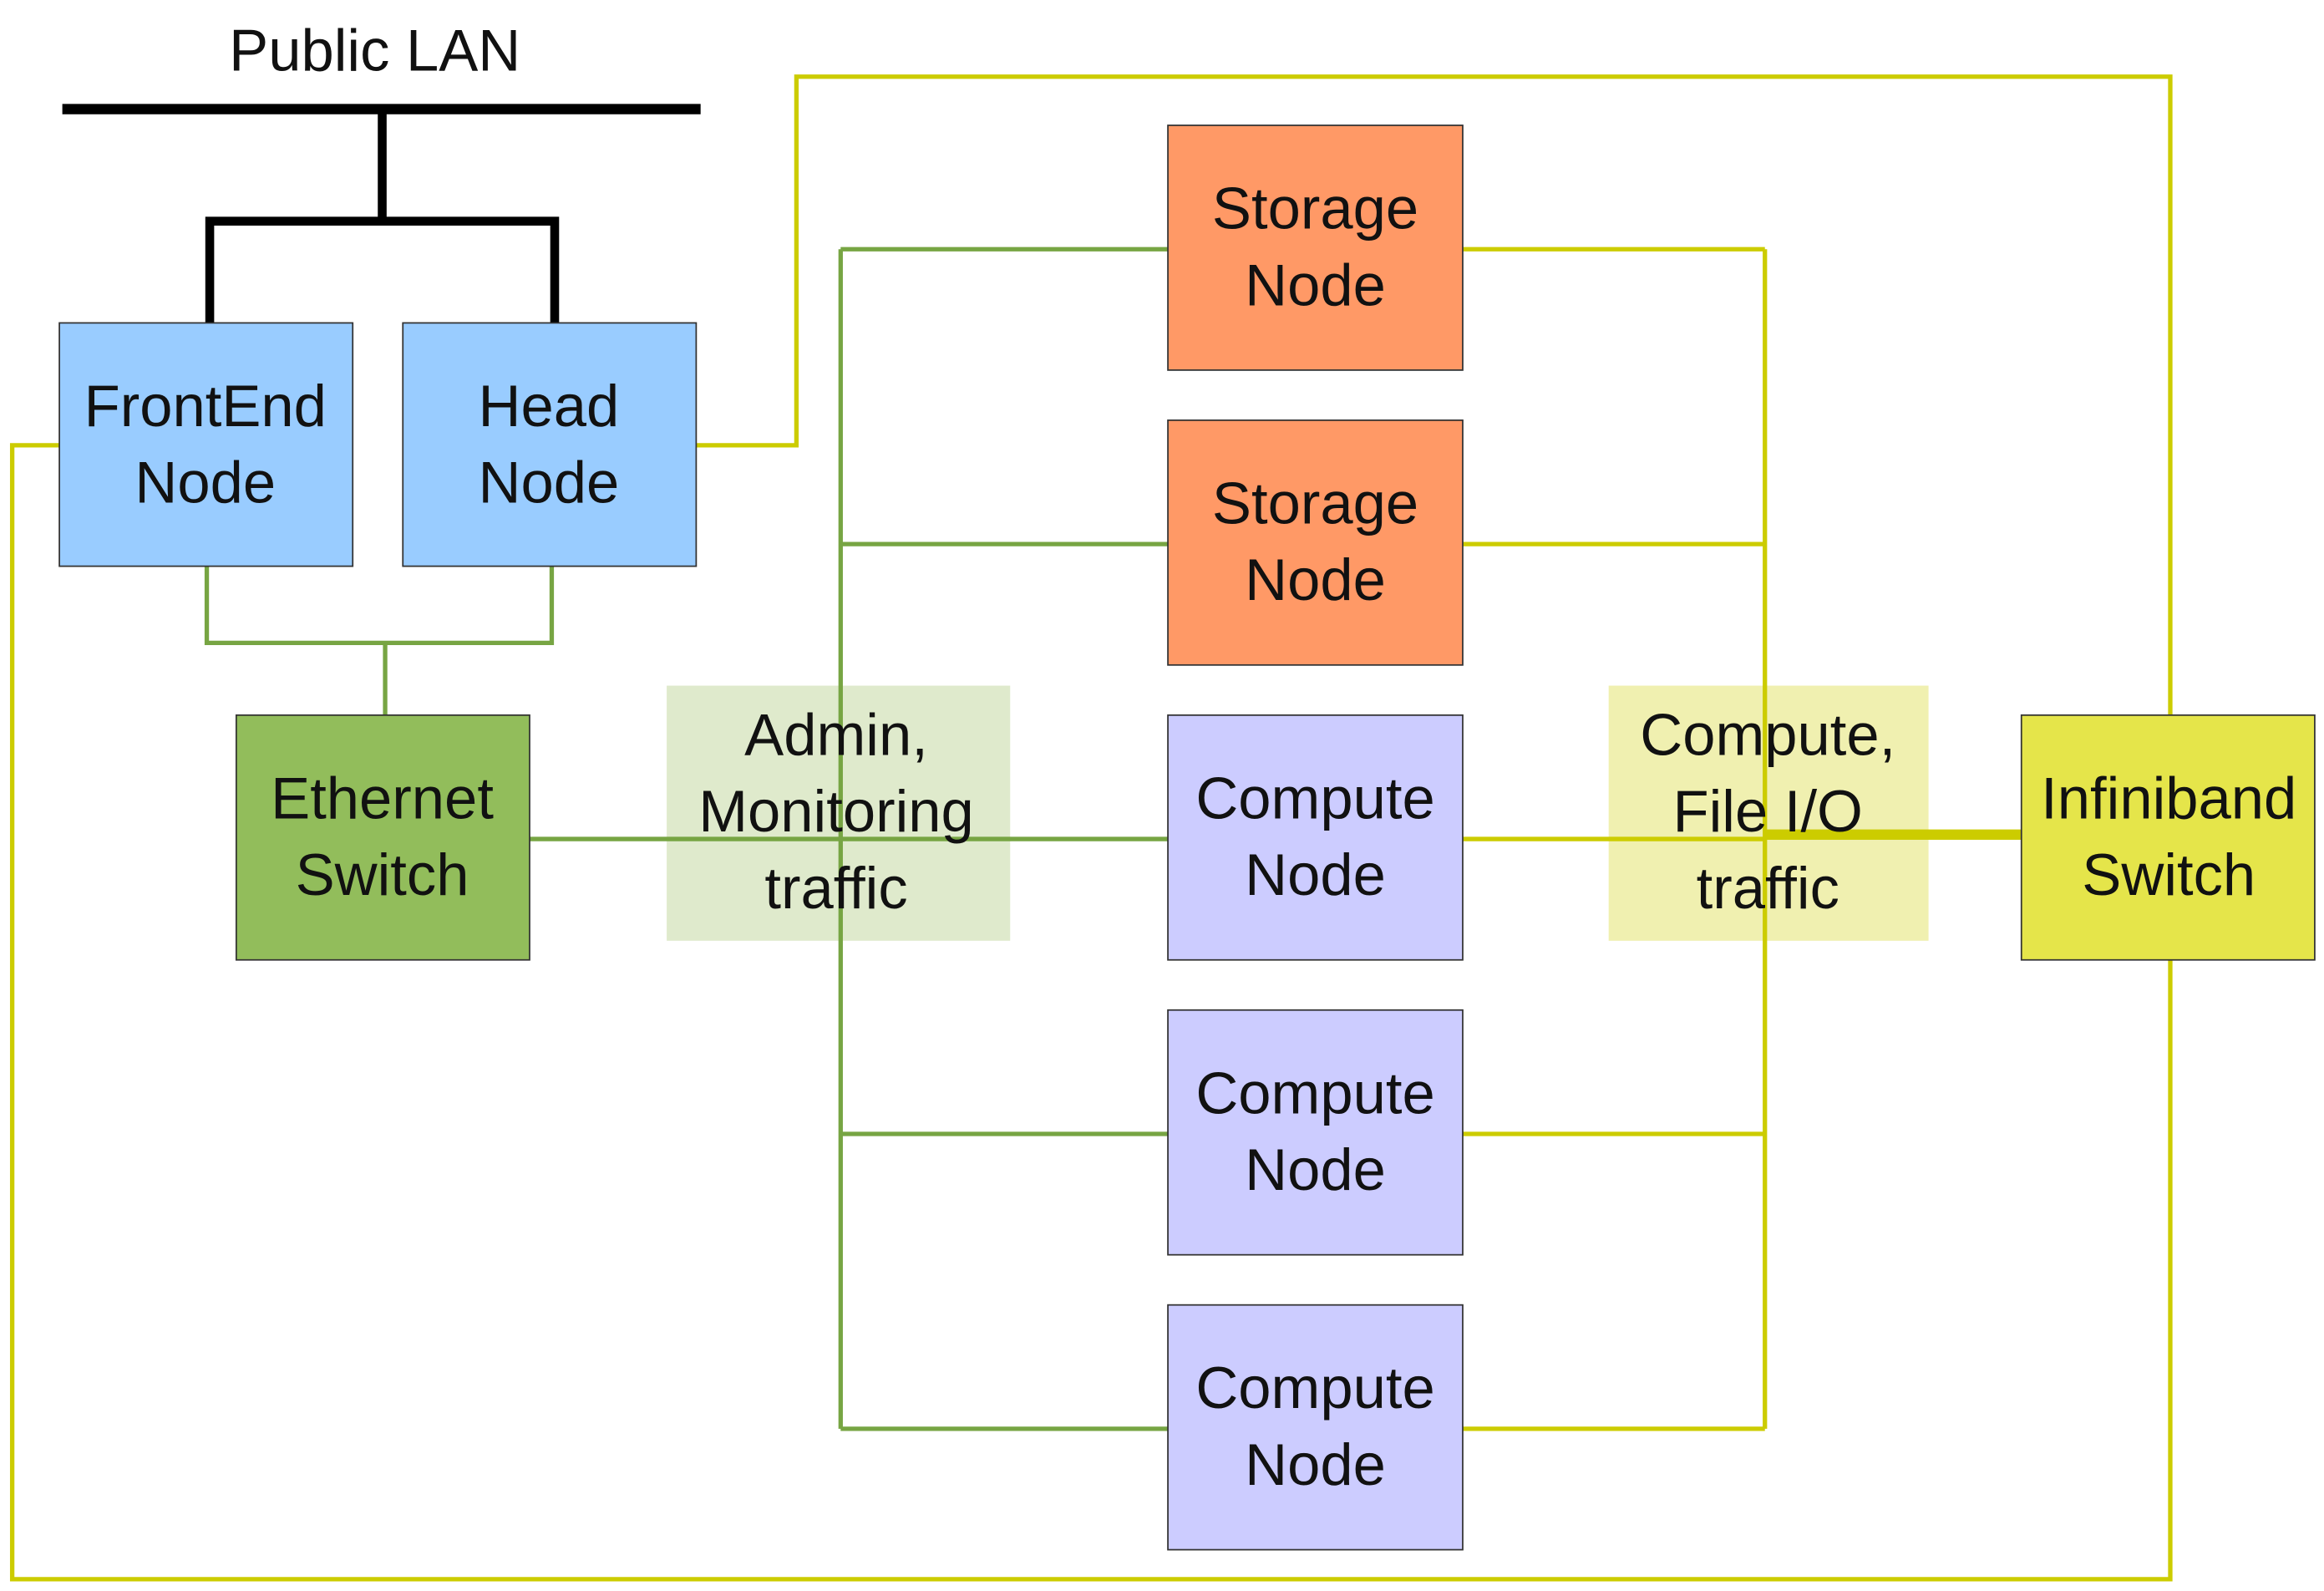 The image size is (2324, 1591). What do you see at coordinates (1768, 811) in the screenshot?
I see `compute-label-line2: File I/O` at bounding box center [1768, 811].